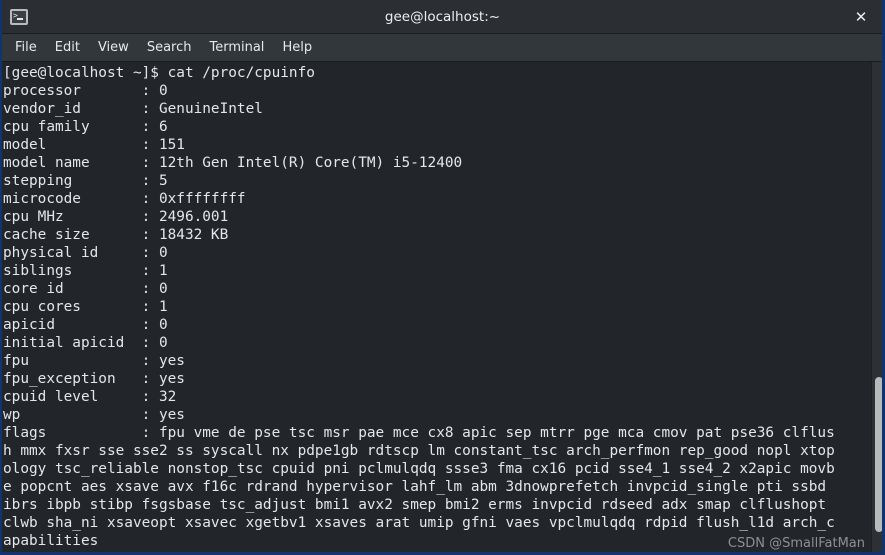 The height and width of the screenshot is (555, 885). What do you see at coordinates (85, 91) in the screenshot?
I see `terminal-line: processor : 0` at bounding box center [85, 91].